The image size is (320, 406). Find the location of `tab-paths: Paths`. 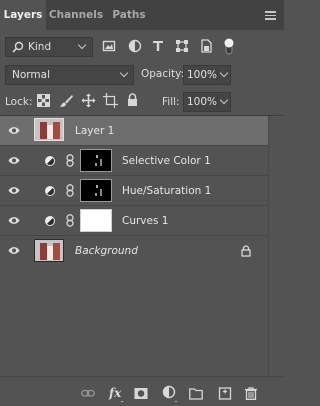

tab-paths: Paths is located at coordinates (129, 15).